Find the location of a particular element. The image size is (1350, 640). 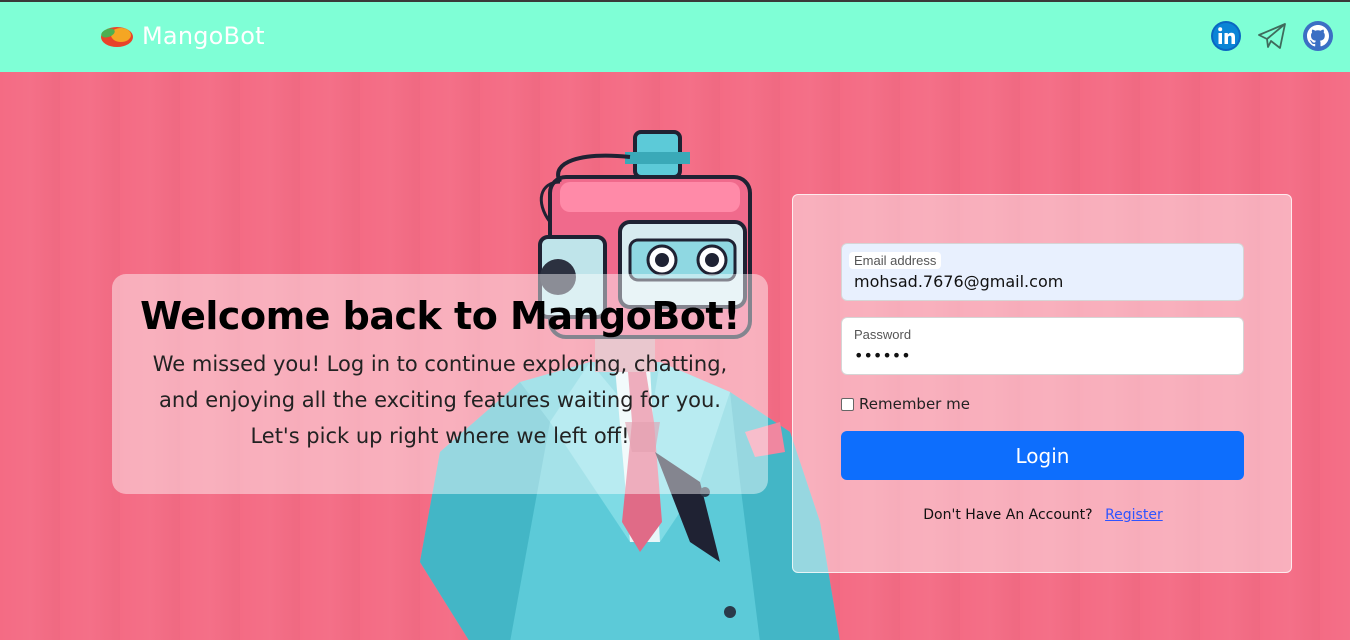

welcome-title: Welcome back to MangoBot! is located at coordinates (440, 316).